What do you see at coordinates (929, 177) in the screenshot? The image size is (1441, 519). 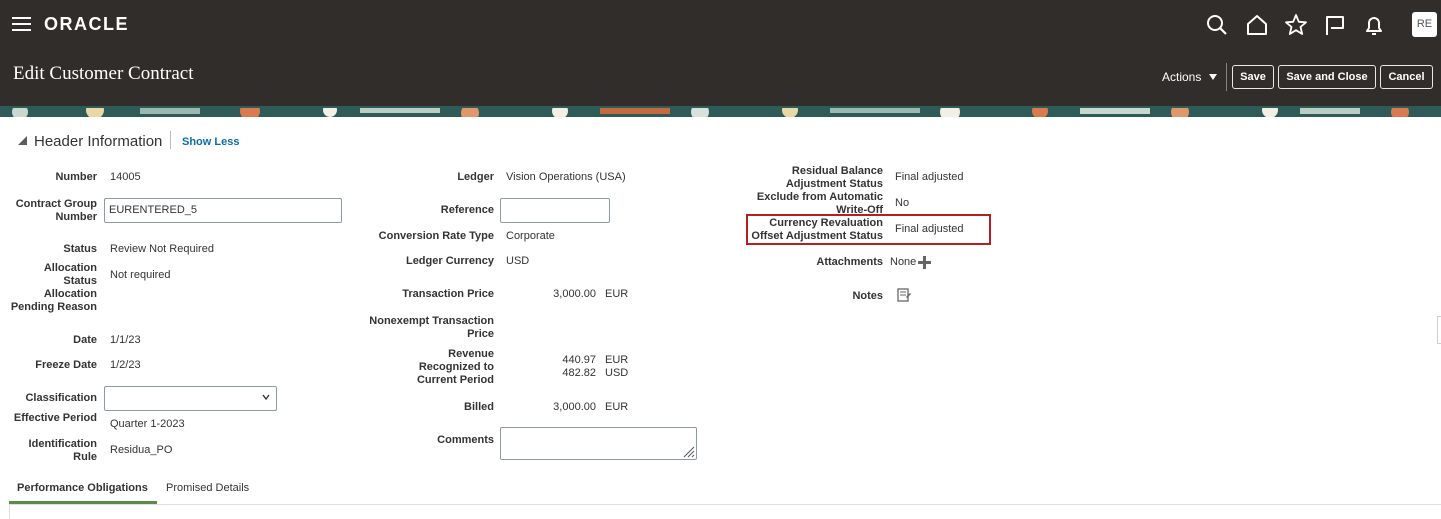 I see `residual-balance-value: Final adjusted` at bounding box center [929, 177].